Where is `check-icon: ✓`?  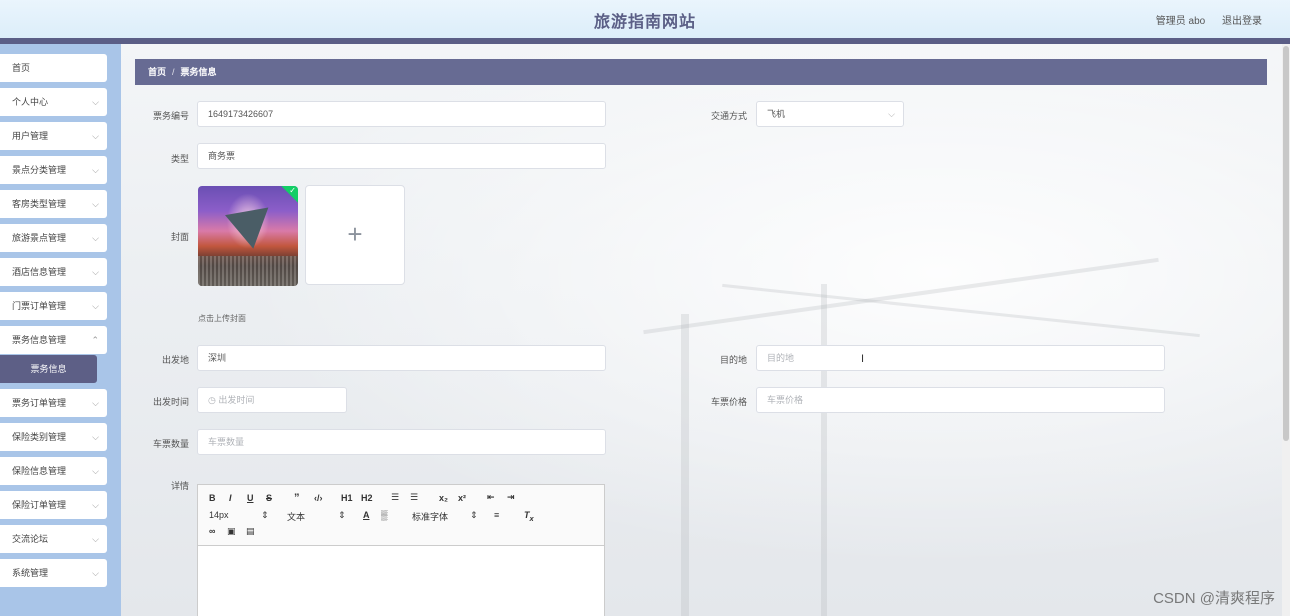 check-icon: ✓ is located at coordinates (292, 190).